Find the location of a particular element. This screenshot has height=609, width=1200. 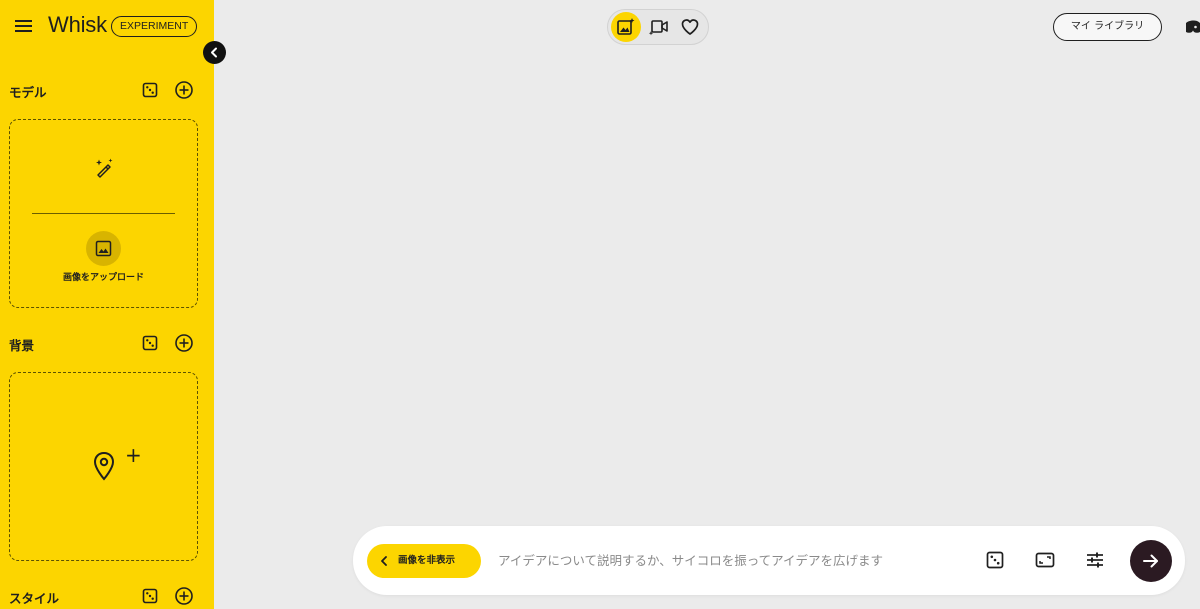

background-dropzone: + is located at coordinates (103, 466).